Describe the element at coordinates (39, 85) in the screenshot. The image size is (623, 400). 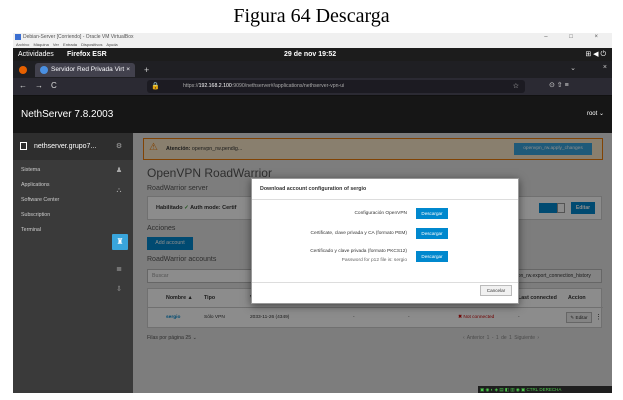
I see `forward-button: →` at that location.